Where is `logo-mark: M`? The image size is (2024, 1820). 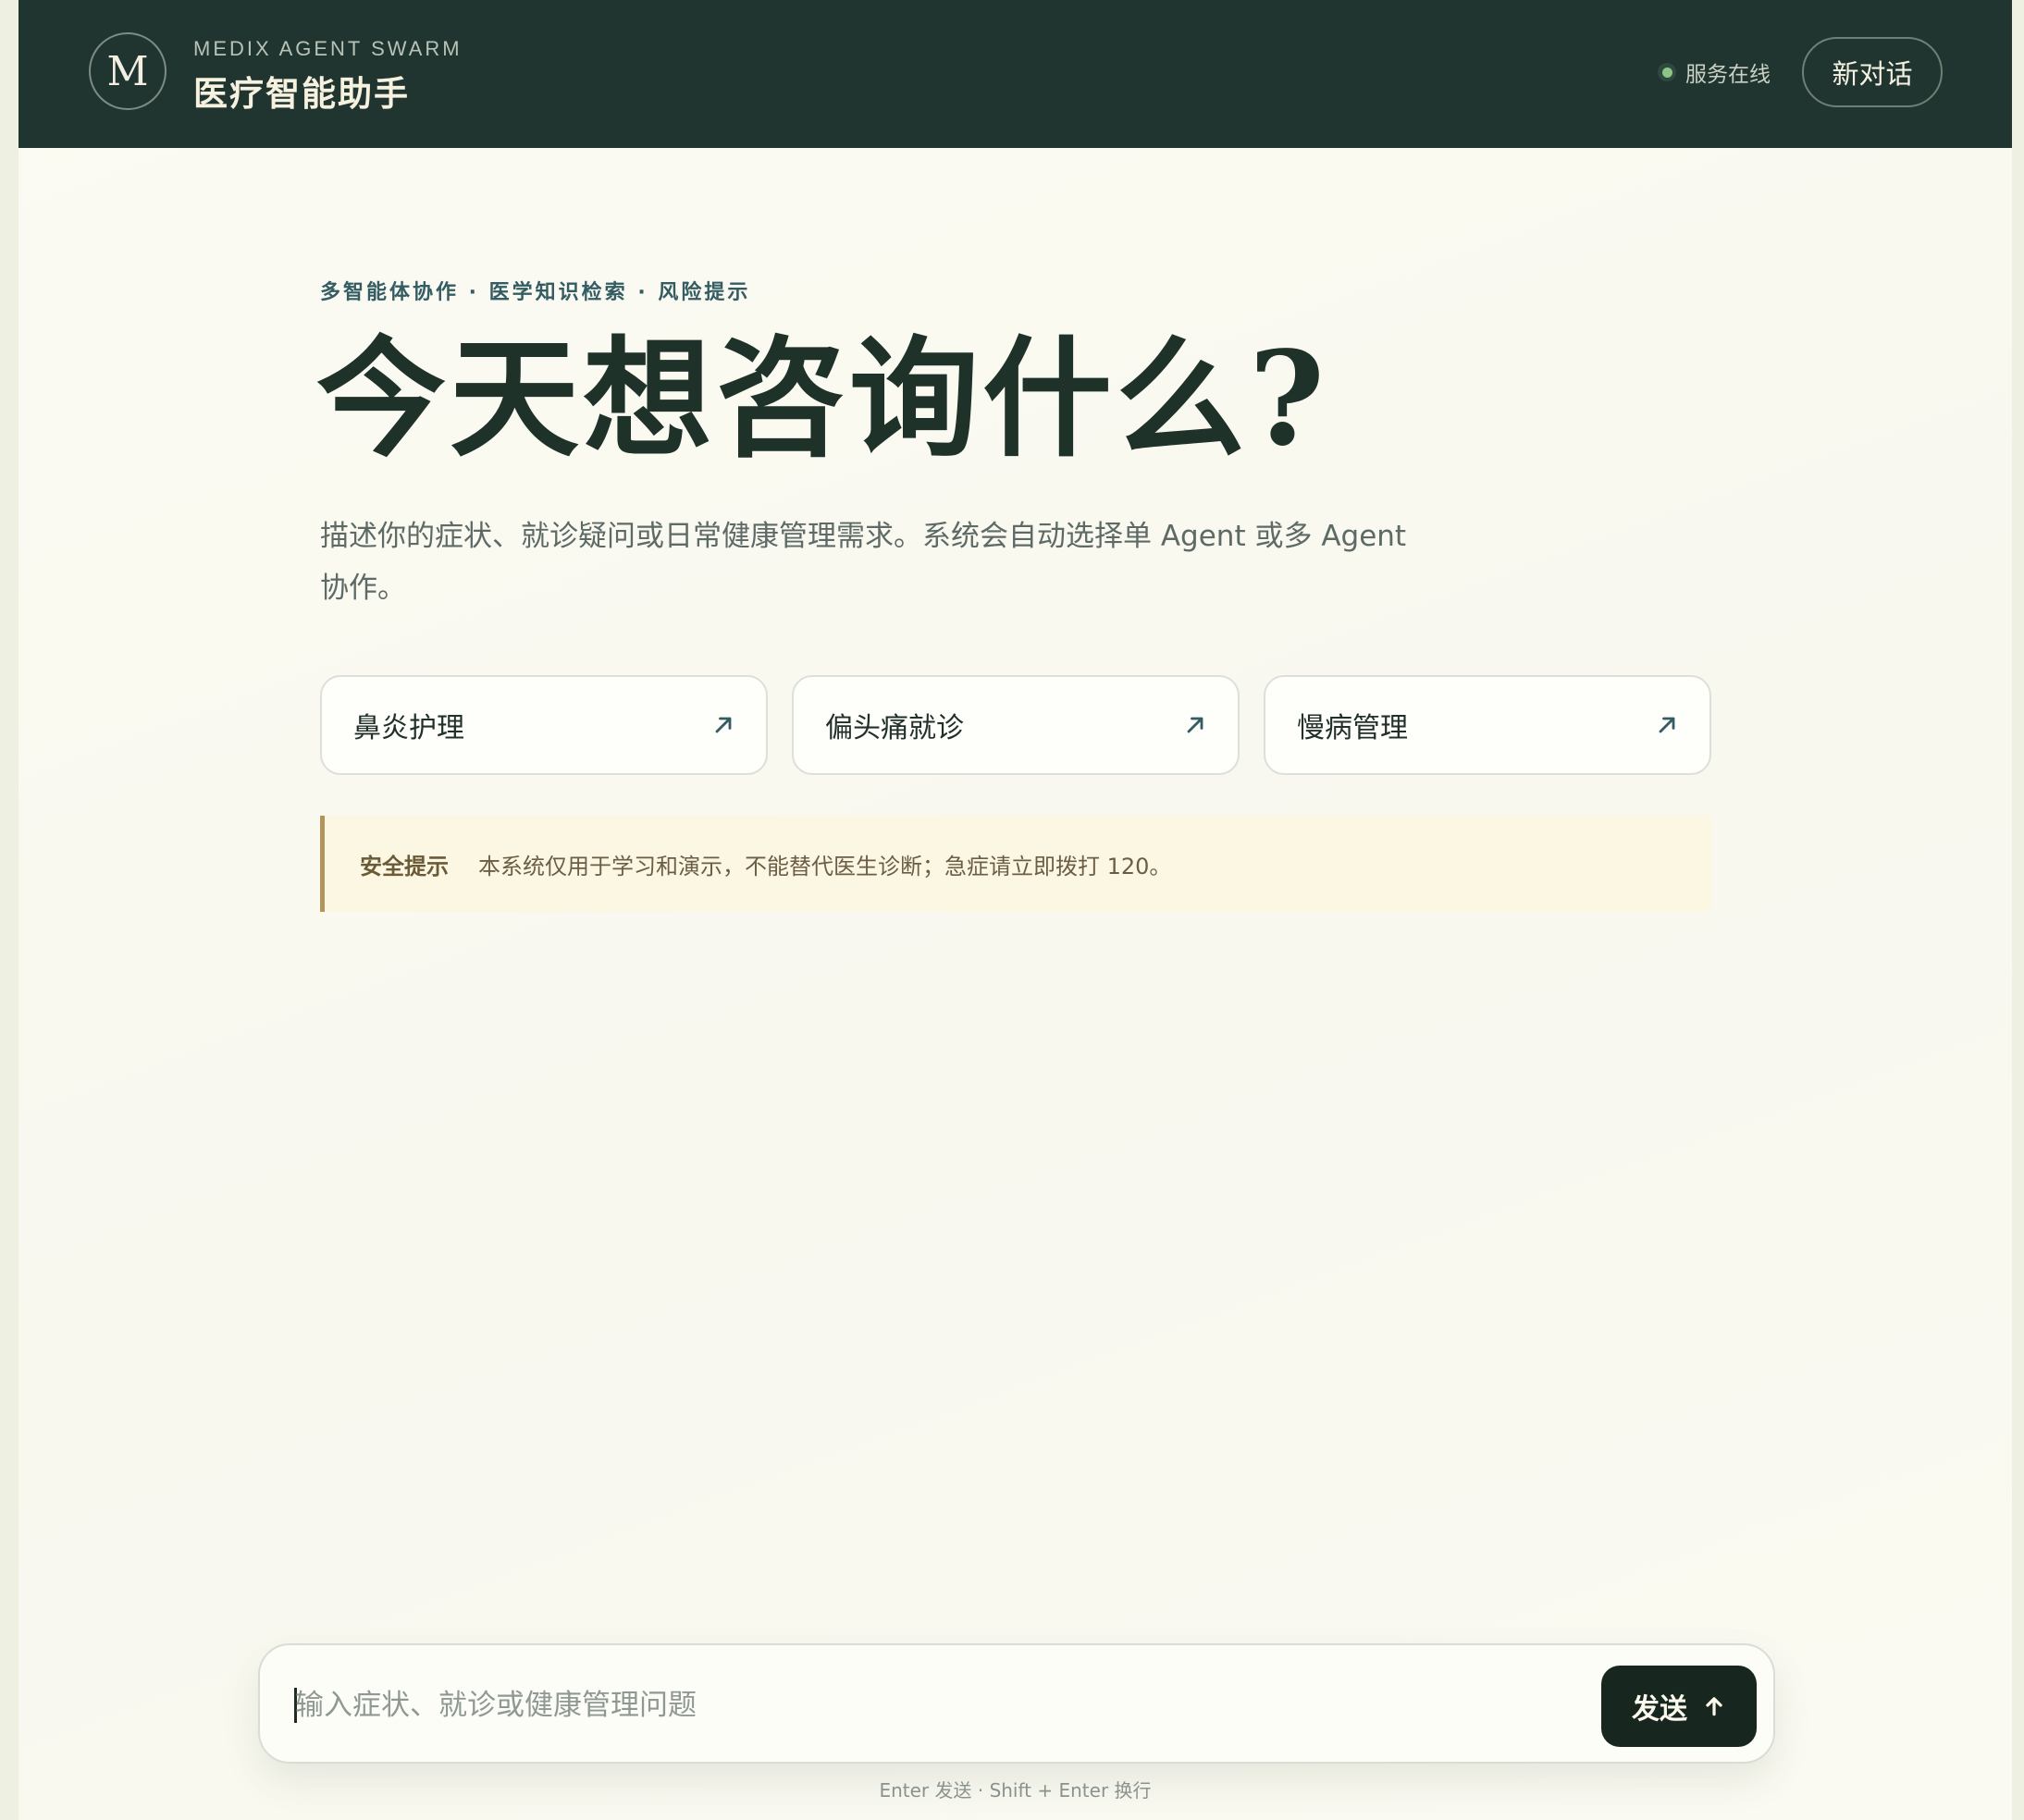
logo-mark: M is located at coordinates (128, 71).